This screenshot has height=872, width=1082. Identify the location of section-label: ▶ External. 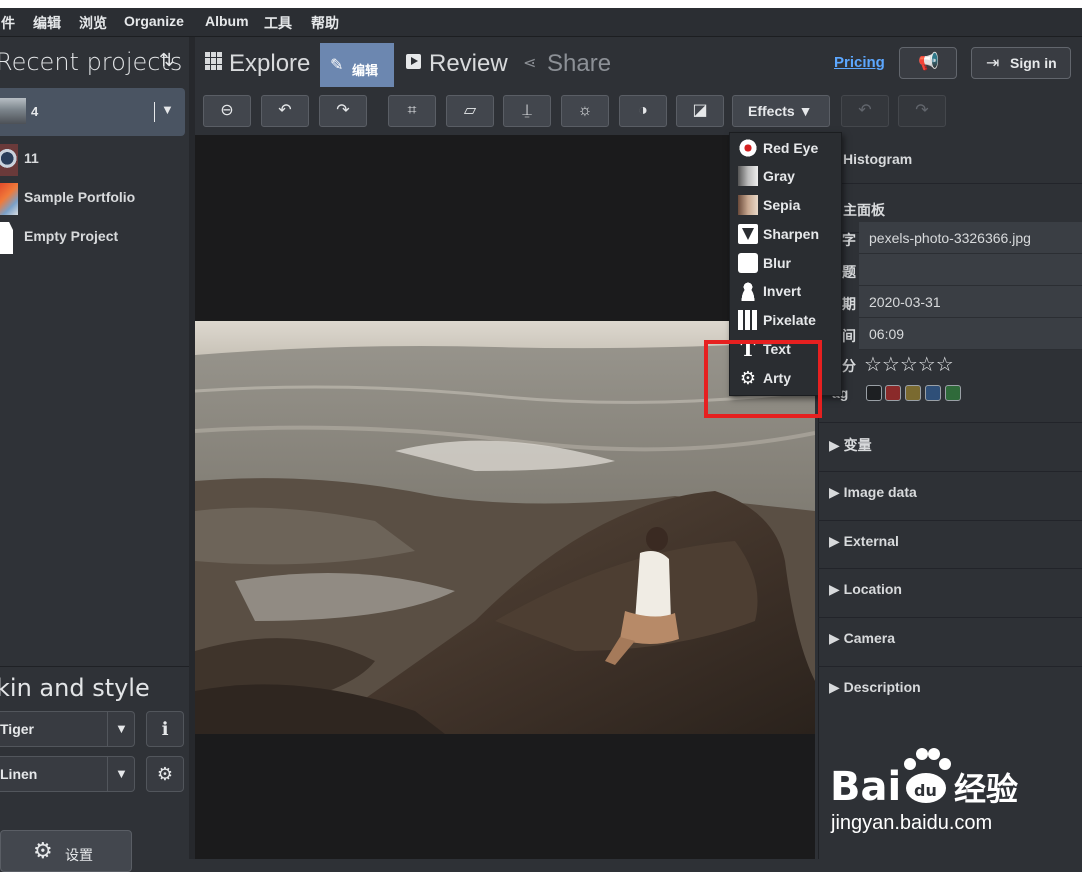
(864, 541).